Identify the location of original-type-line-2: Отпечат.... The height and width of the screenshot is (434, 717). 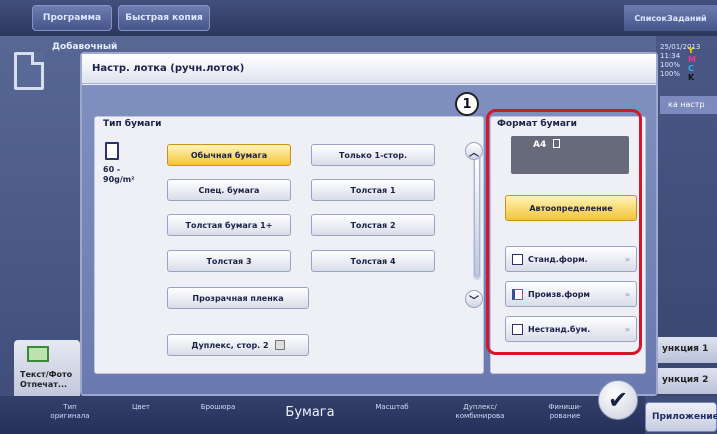
(44, 384).